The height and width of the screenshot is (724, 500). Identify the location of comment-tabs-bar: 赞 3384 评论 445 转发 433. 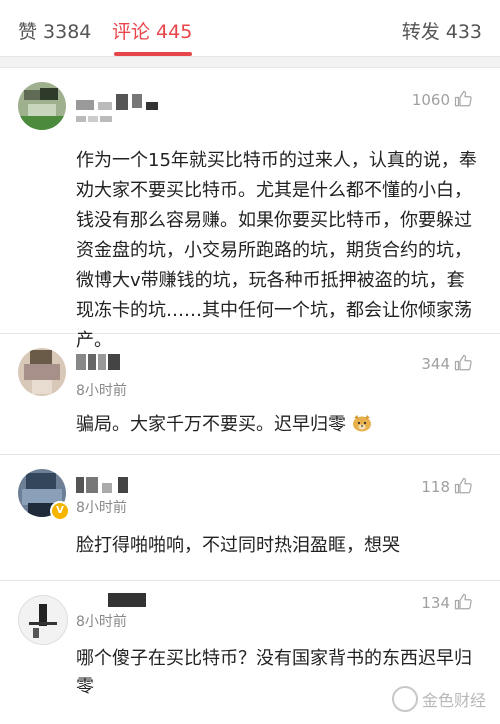
(250, 28).